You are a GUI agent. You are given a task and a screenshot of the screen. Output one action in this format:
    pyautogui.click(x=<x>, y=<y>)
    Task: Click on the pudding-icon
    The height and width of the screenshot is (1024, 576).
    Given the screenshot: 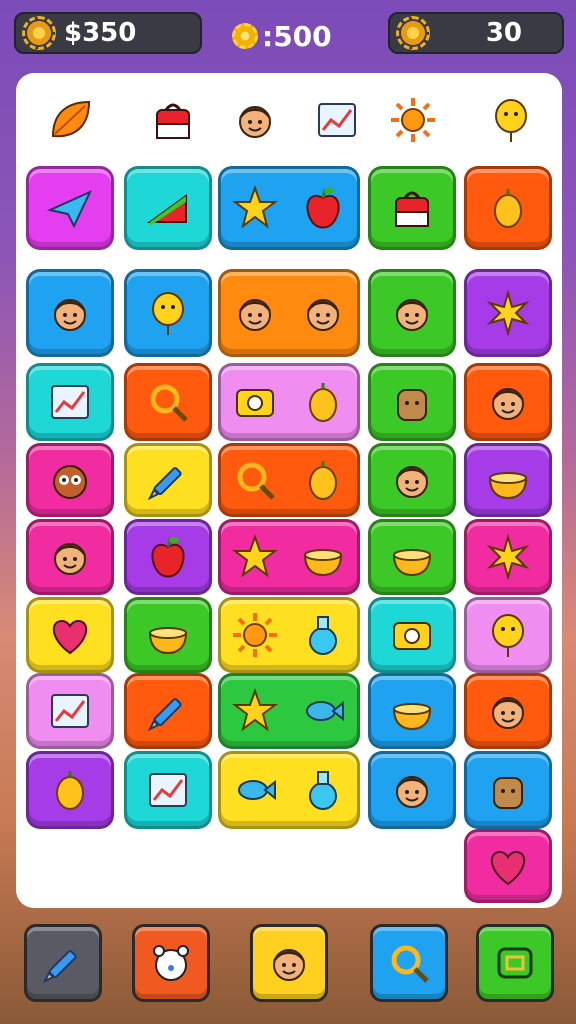 What is the action you would take?
    pyautogui.click(x=168, y=635)
    